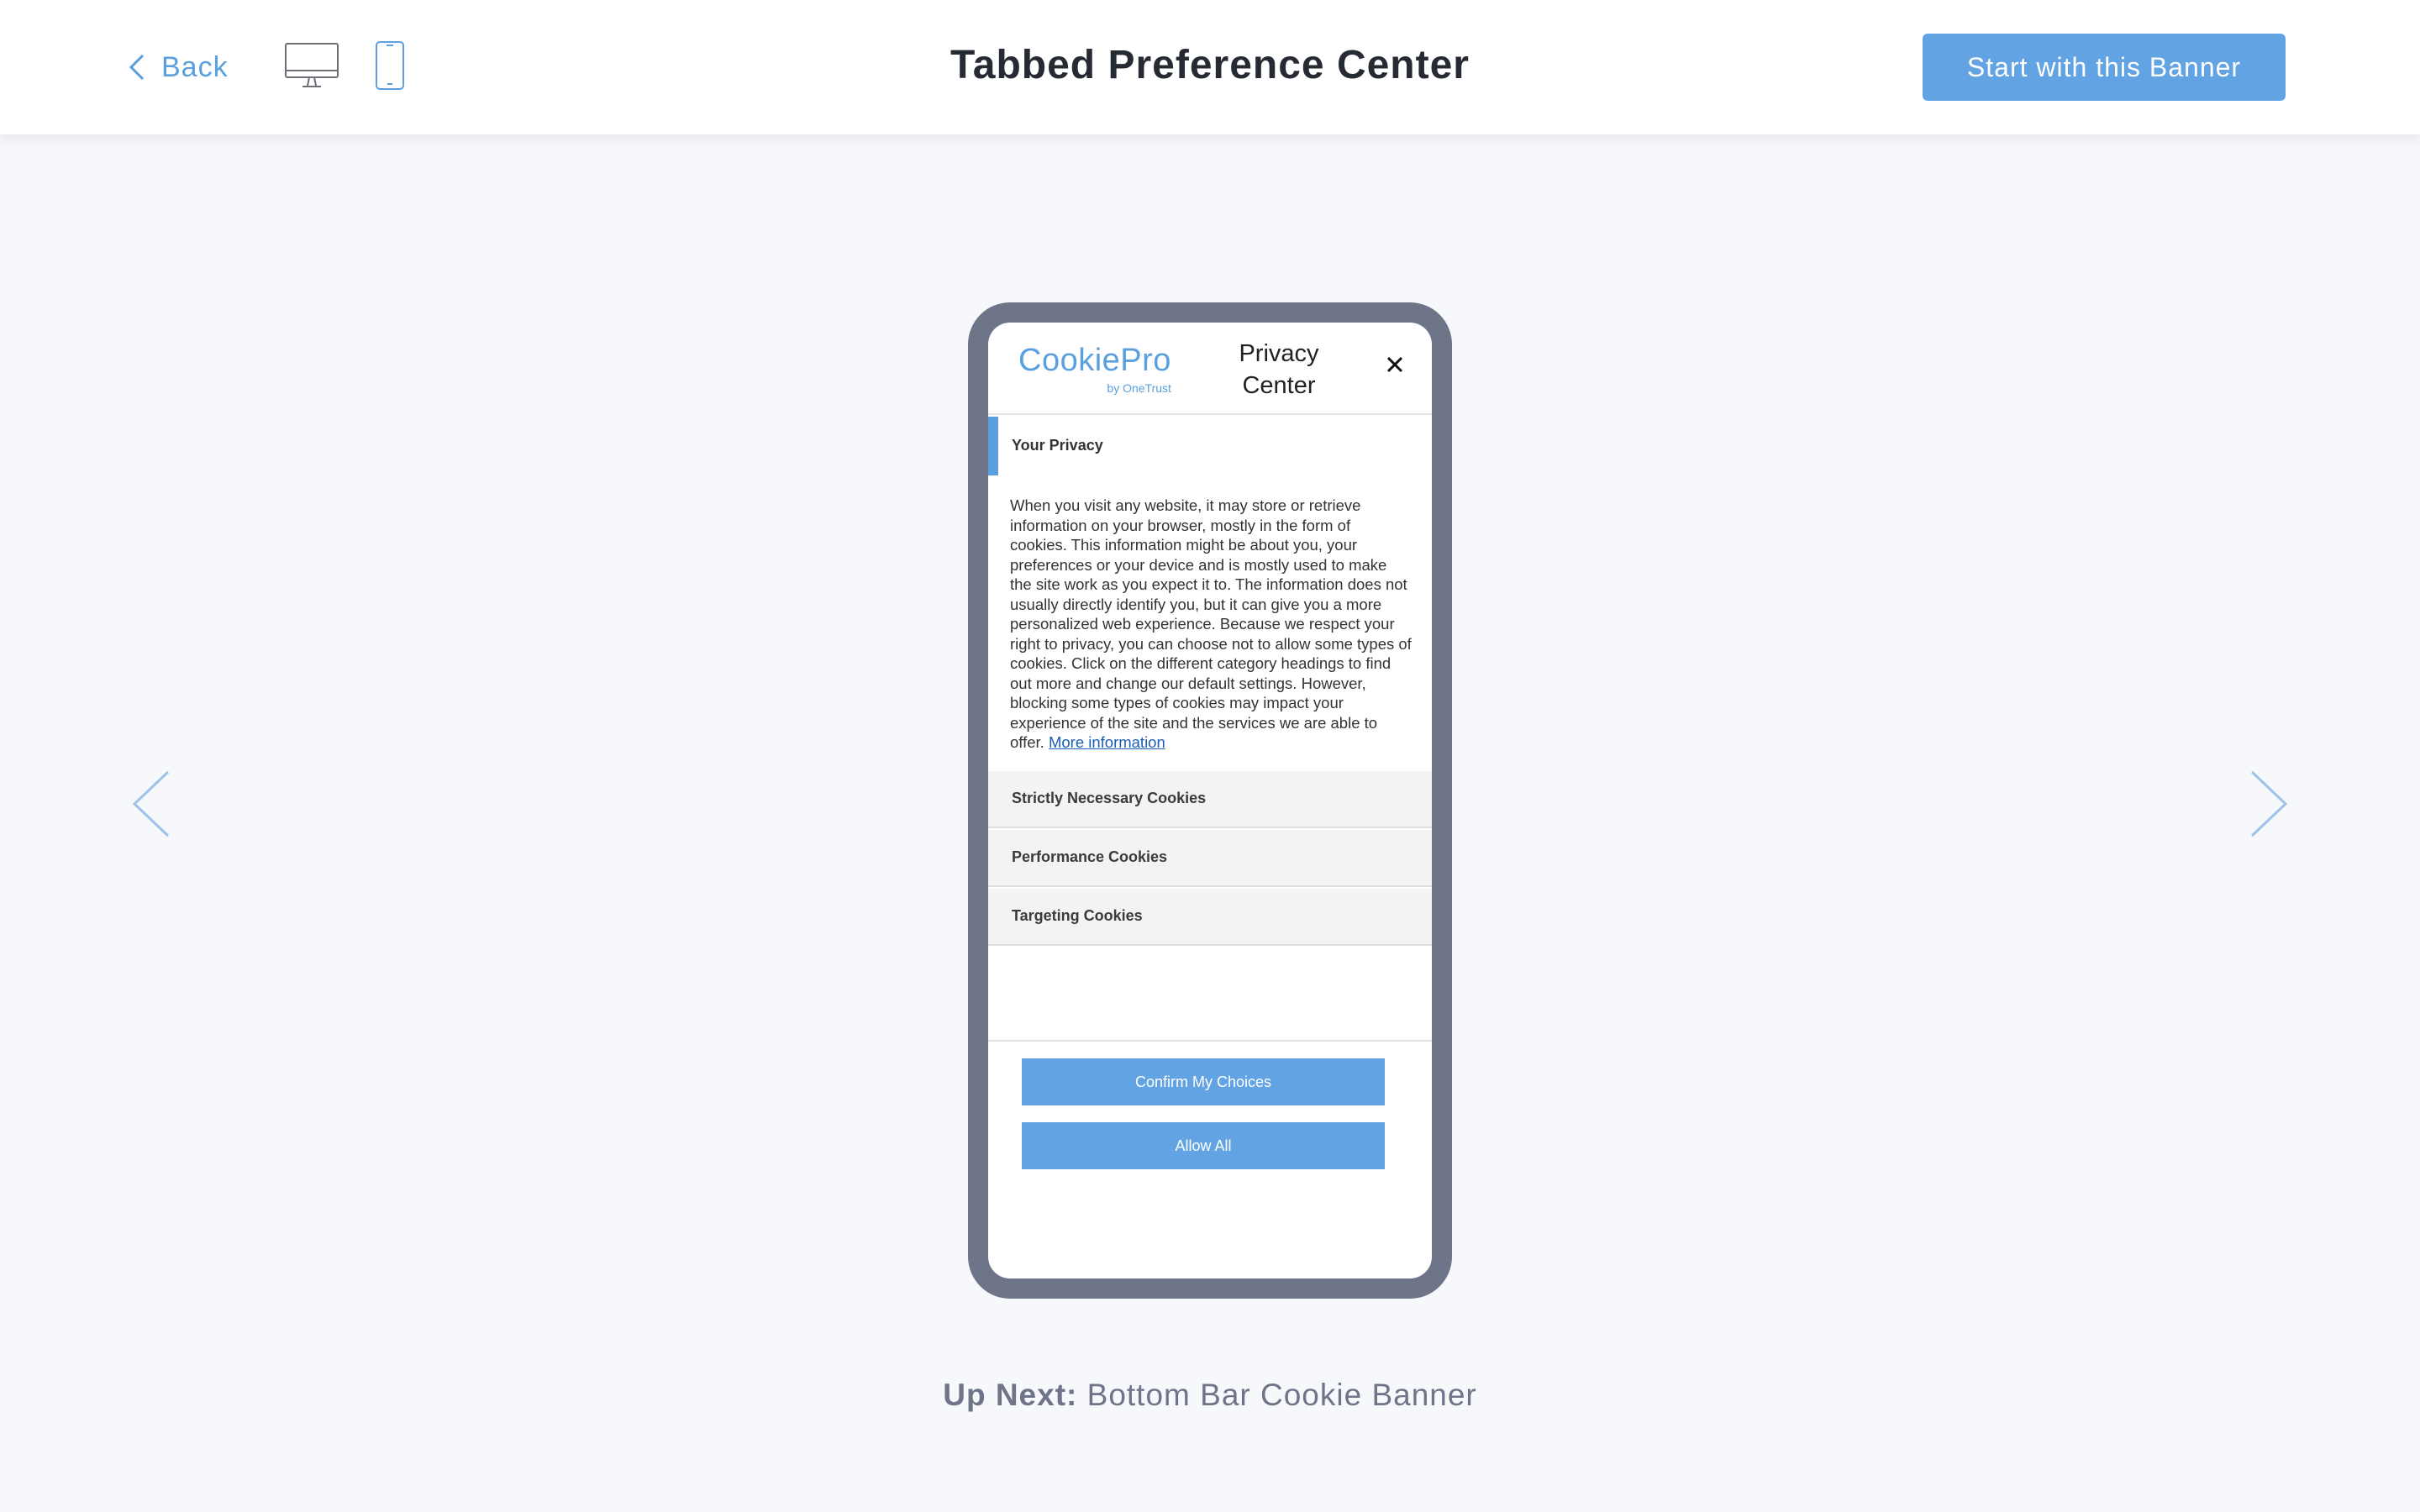 This screenshot has height=1512, width=2420. I want to click on up-next-link: Up Next: Bottom Bar Cookie Banner, so click(1210, 1395).